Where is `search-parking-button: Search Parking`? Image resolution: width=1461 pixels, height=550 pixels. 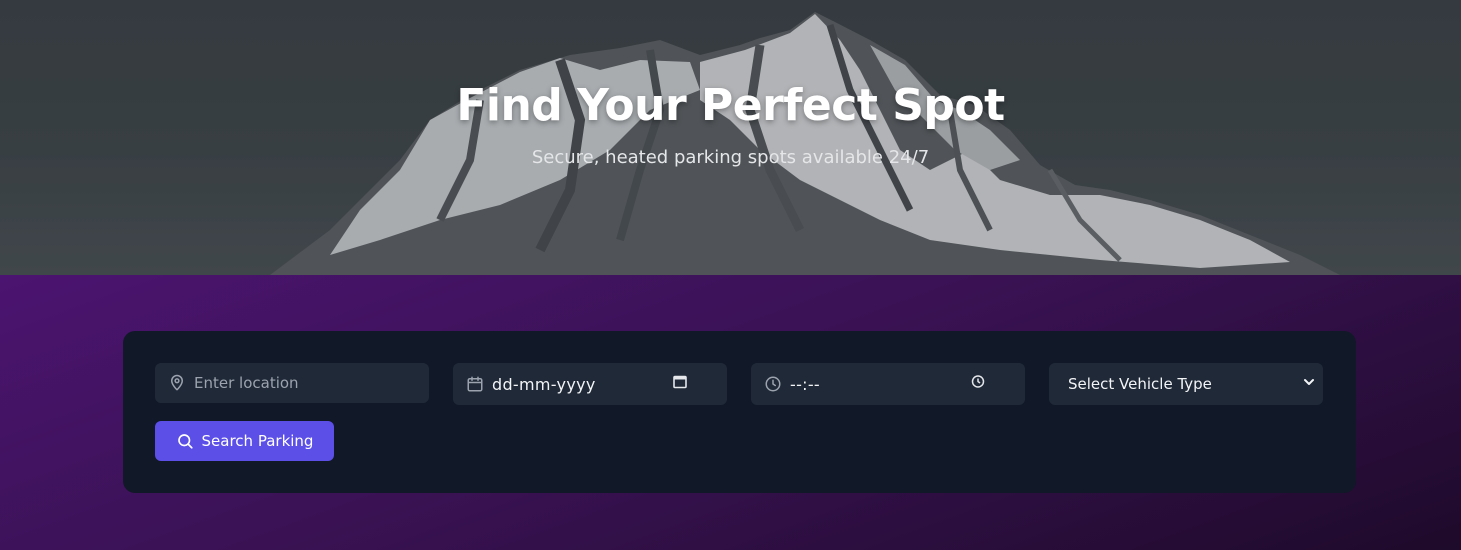
search-parking-button: Search Parking is located at coordinates (244, 441).